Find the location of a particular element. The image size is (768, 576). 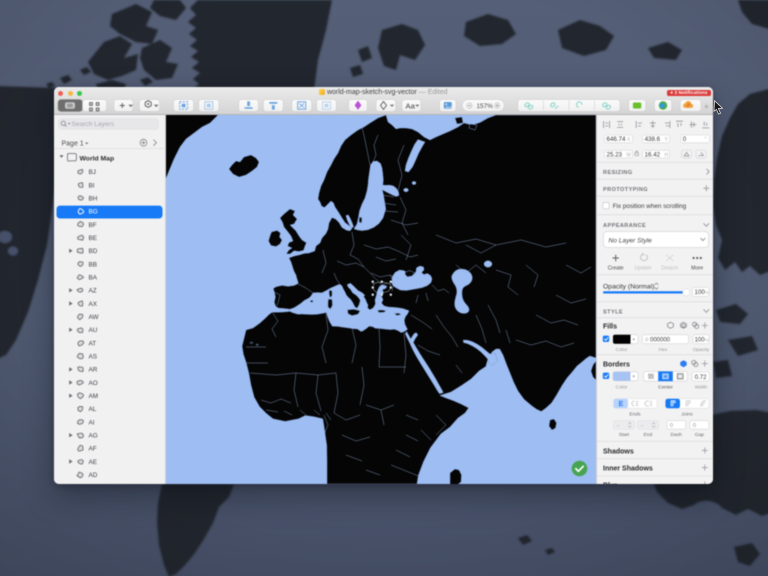

svg-text: Joins is located at coordinates (687, 415).